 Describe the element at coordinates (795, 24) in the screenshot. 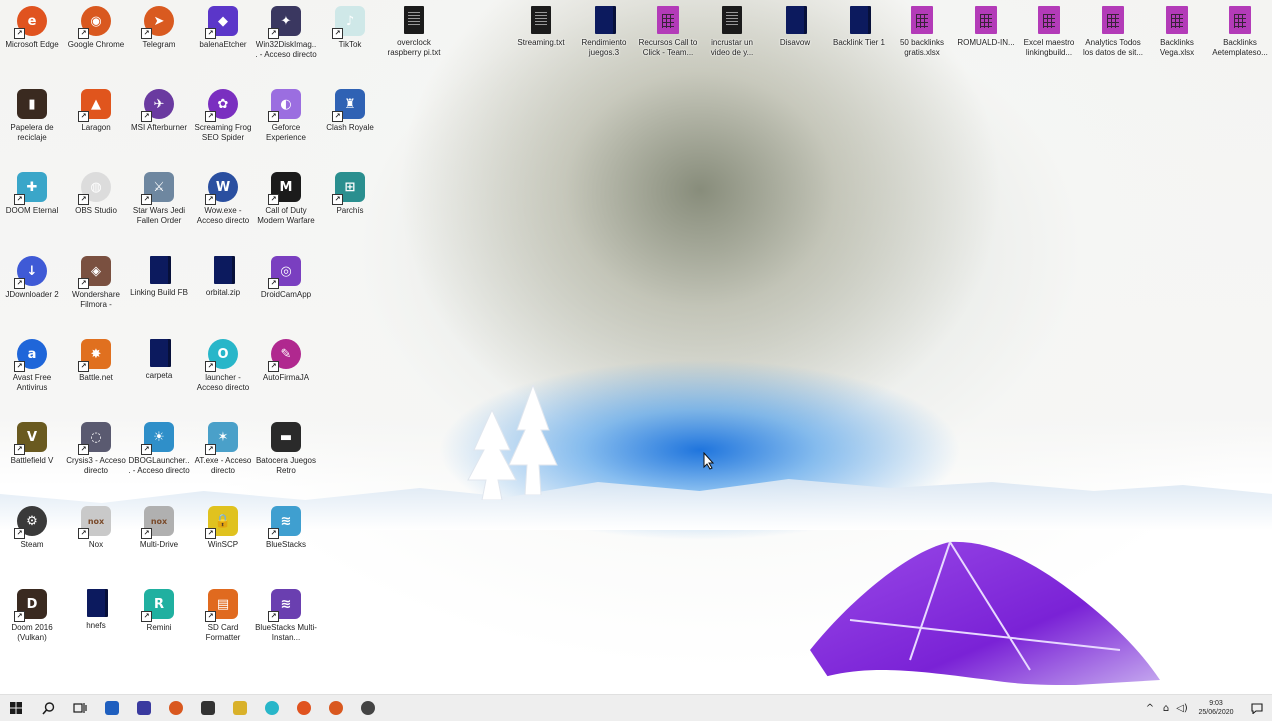

I see `desktop-icon-disavow: Disavow` at that location.